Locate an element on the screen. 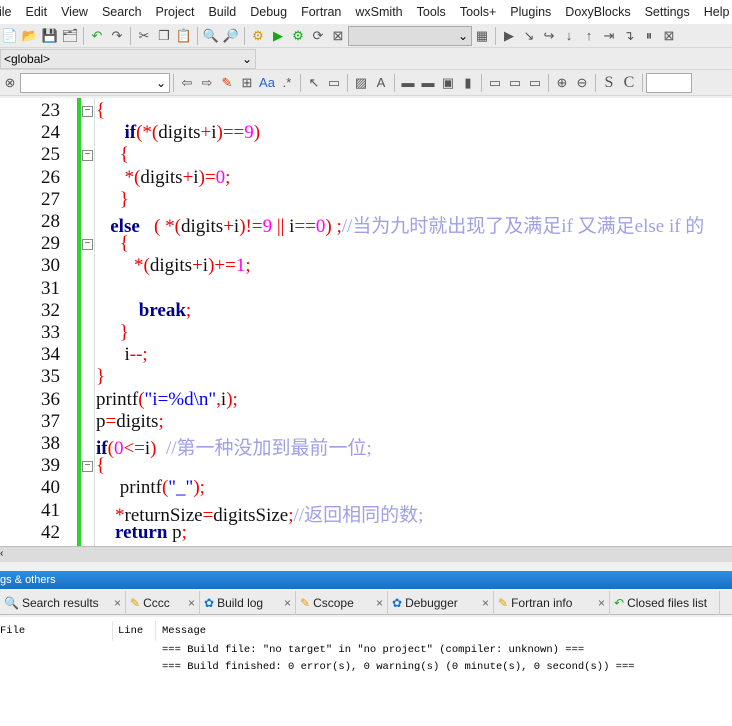 The image size is (732, 726). code-line: *(digits+i)=0; is located at coordinates (163, 178).